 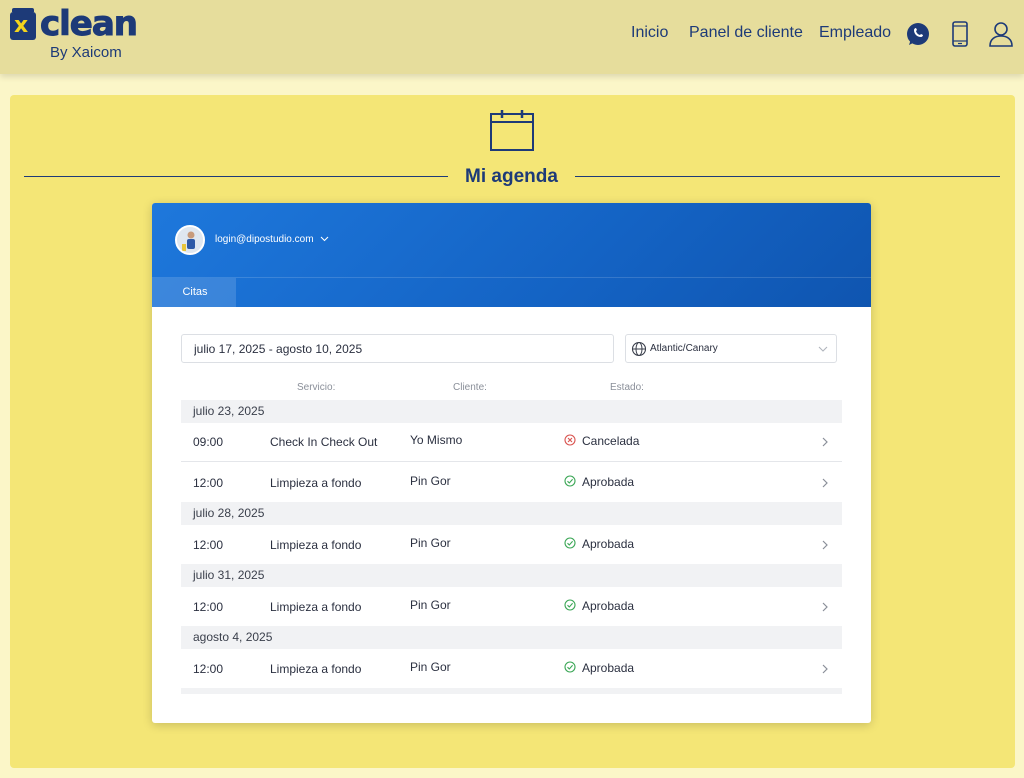 I want to click on avatar-image, so click(x=190, y=240).